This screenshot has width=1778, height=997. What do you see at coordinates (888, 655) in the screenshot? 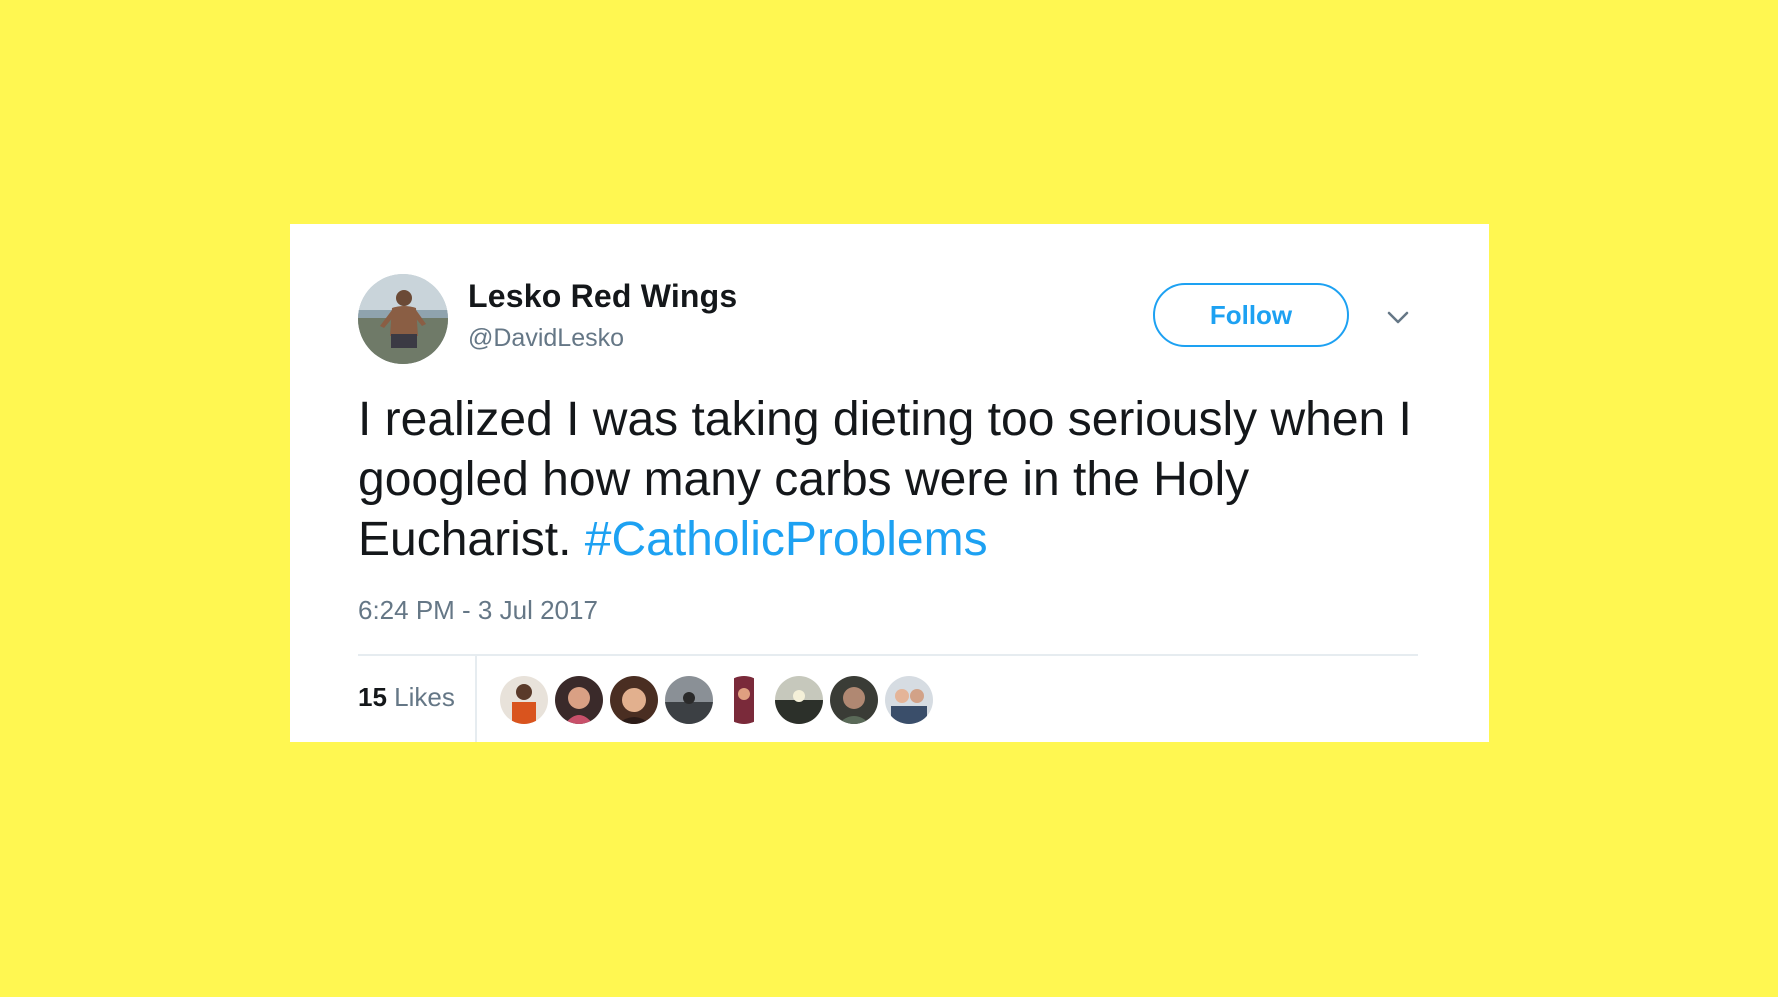
I see `divider` at bounding box center [888, 655].